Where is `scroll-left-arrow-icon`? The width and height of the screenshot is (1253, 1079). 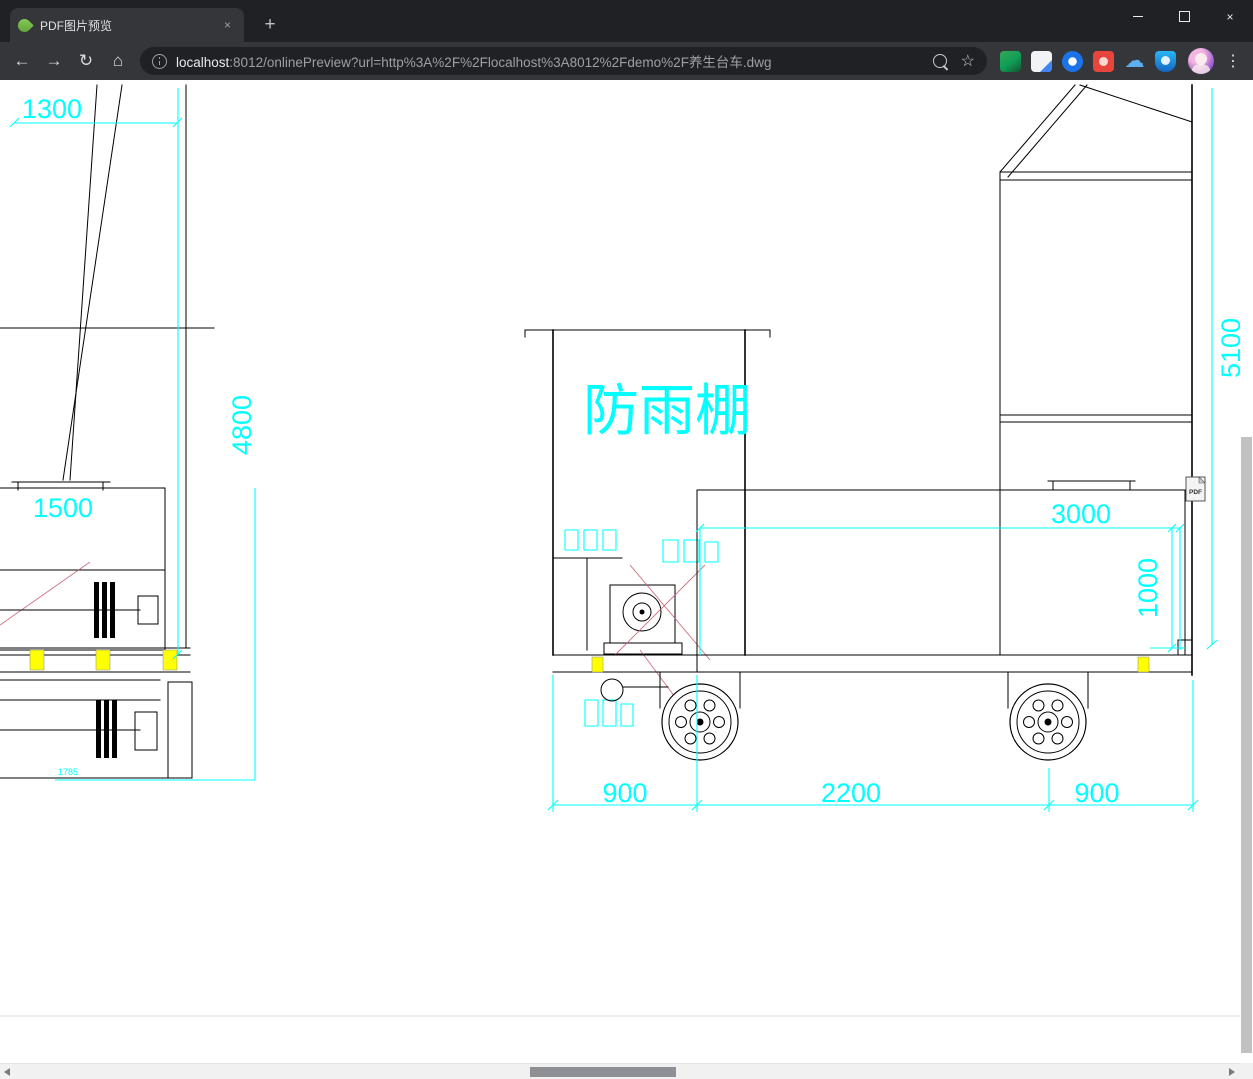 scroll-left-arrow-icon is located at coordinates (7, 1072).